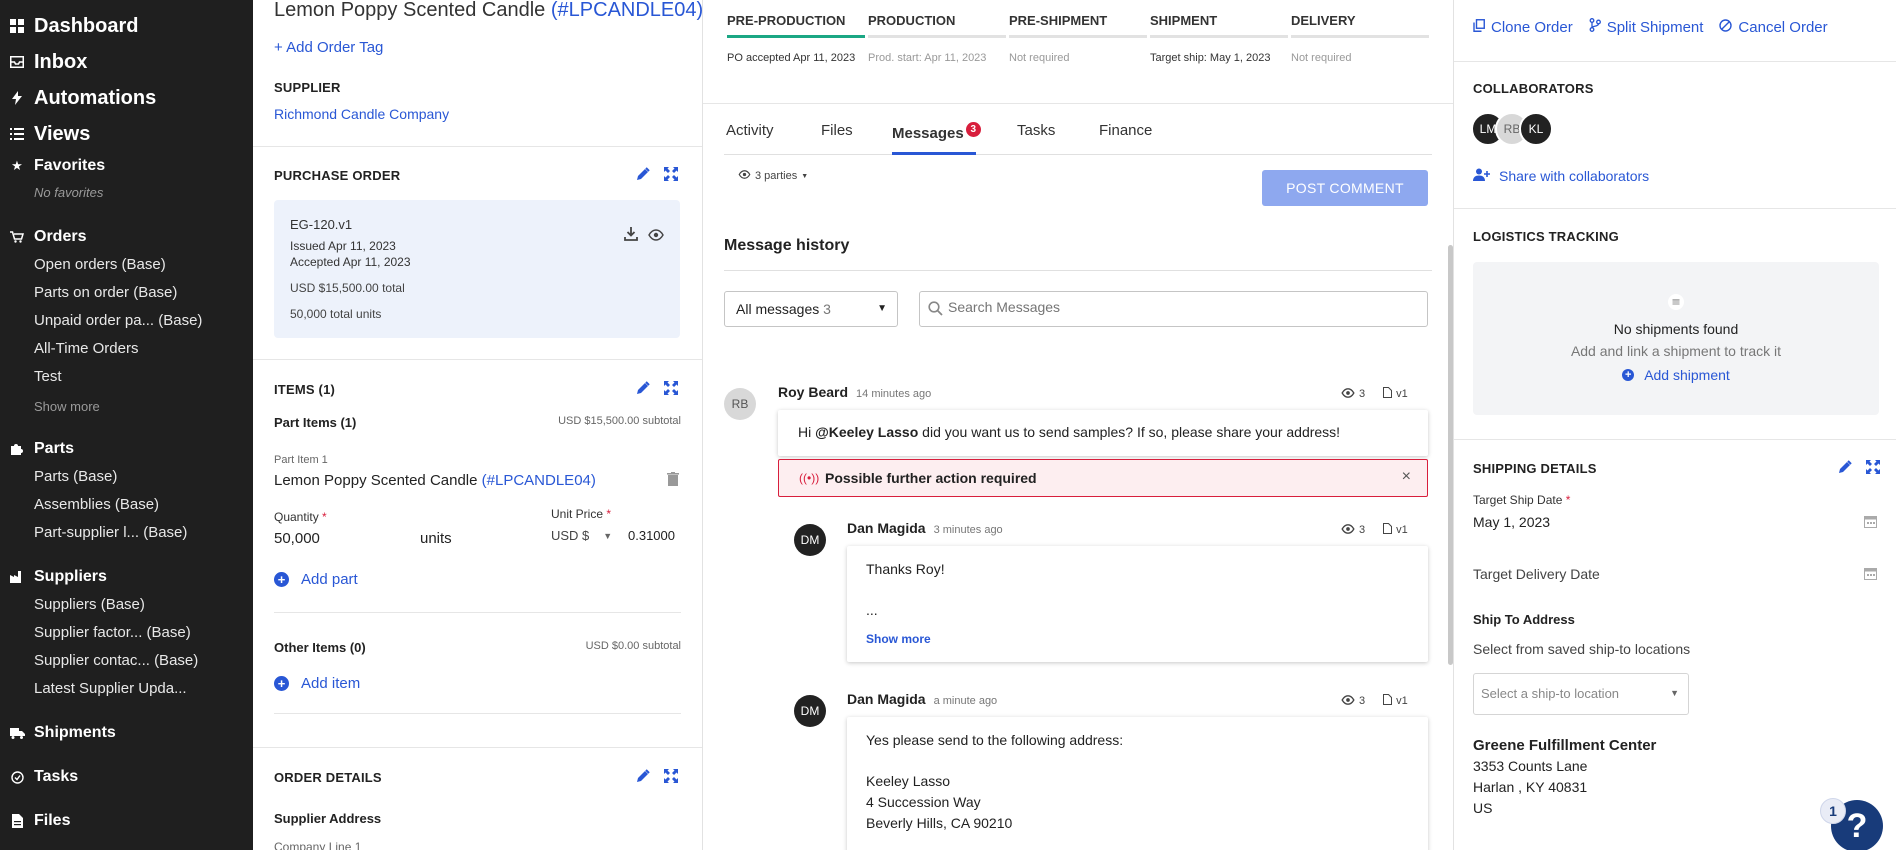  I want to click on tab-activity: Activity, so click(750, 130).